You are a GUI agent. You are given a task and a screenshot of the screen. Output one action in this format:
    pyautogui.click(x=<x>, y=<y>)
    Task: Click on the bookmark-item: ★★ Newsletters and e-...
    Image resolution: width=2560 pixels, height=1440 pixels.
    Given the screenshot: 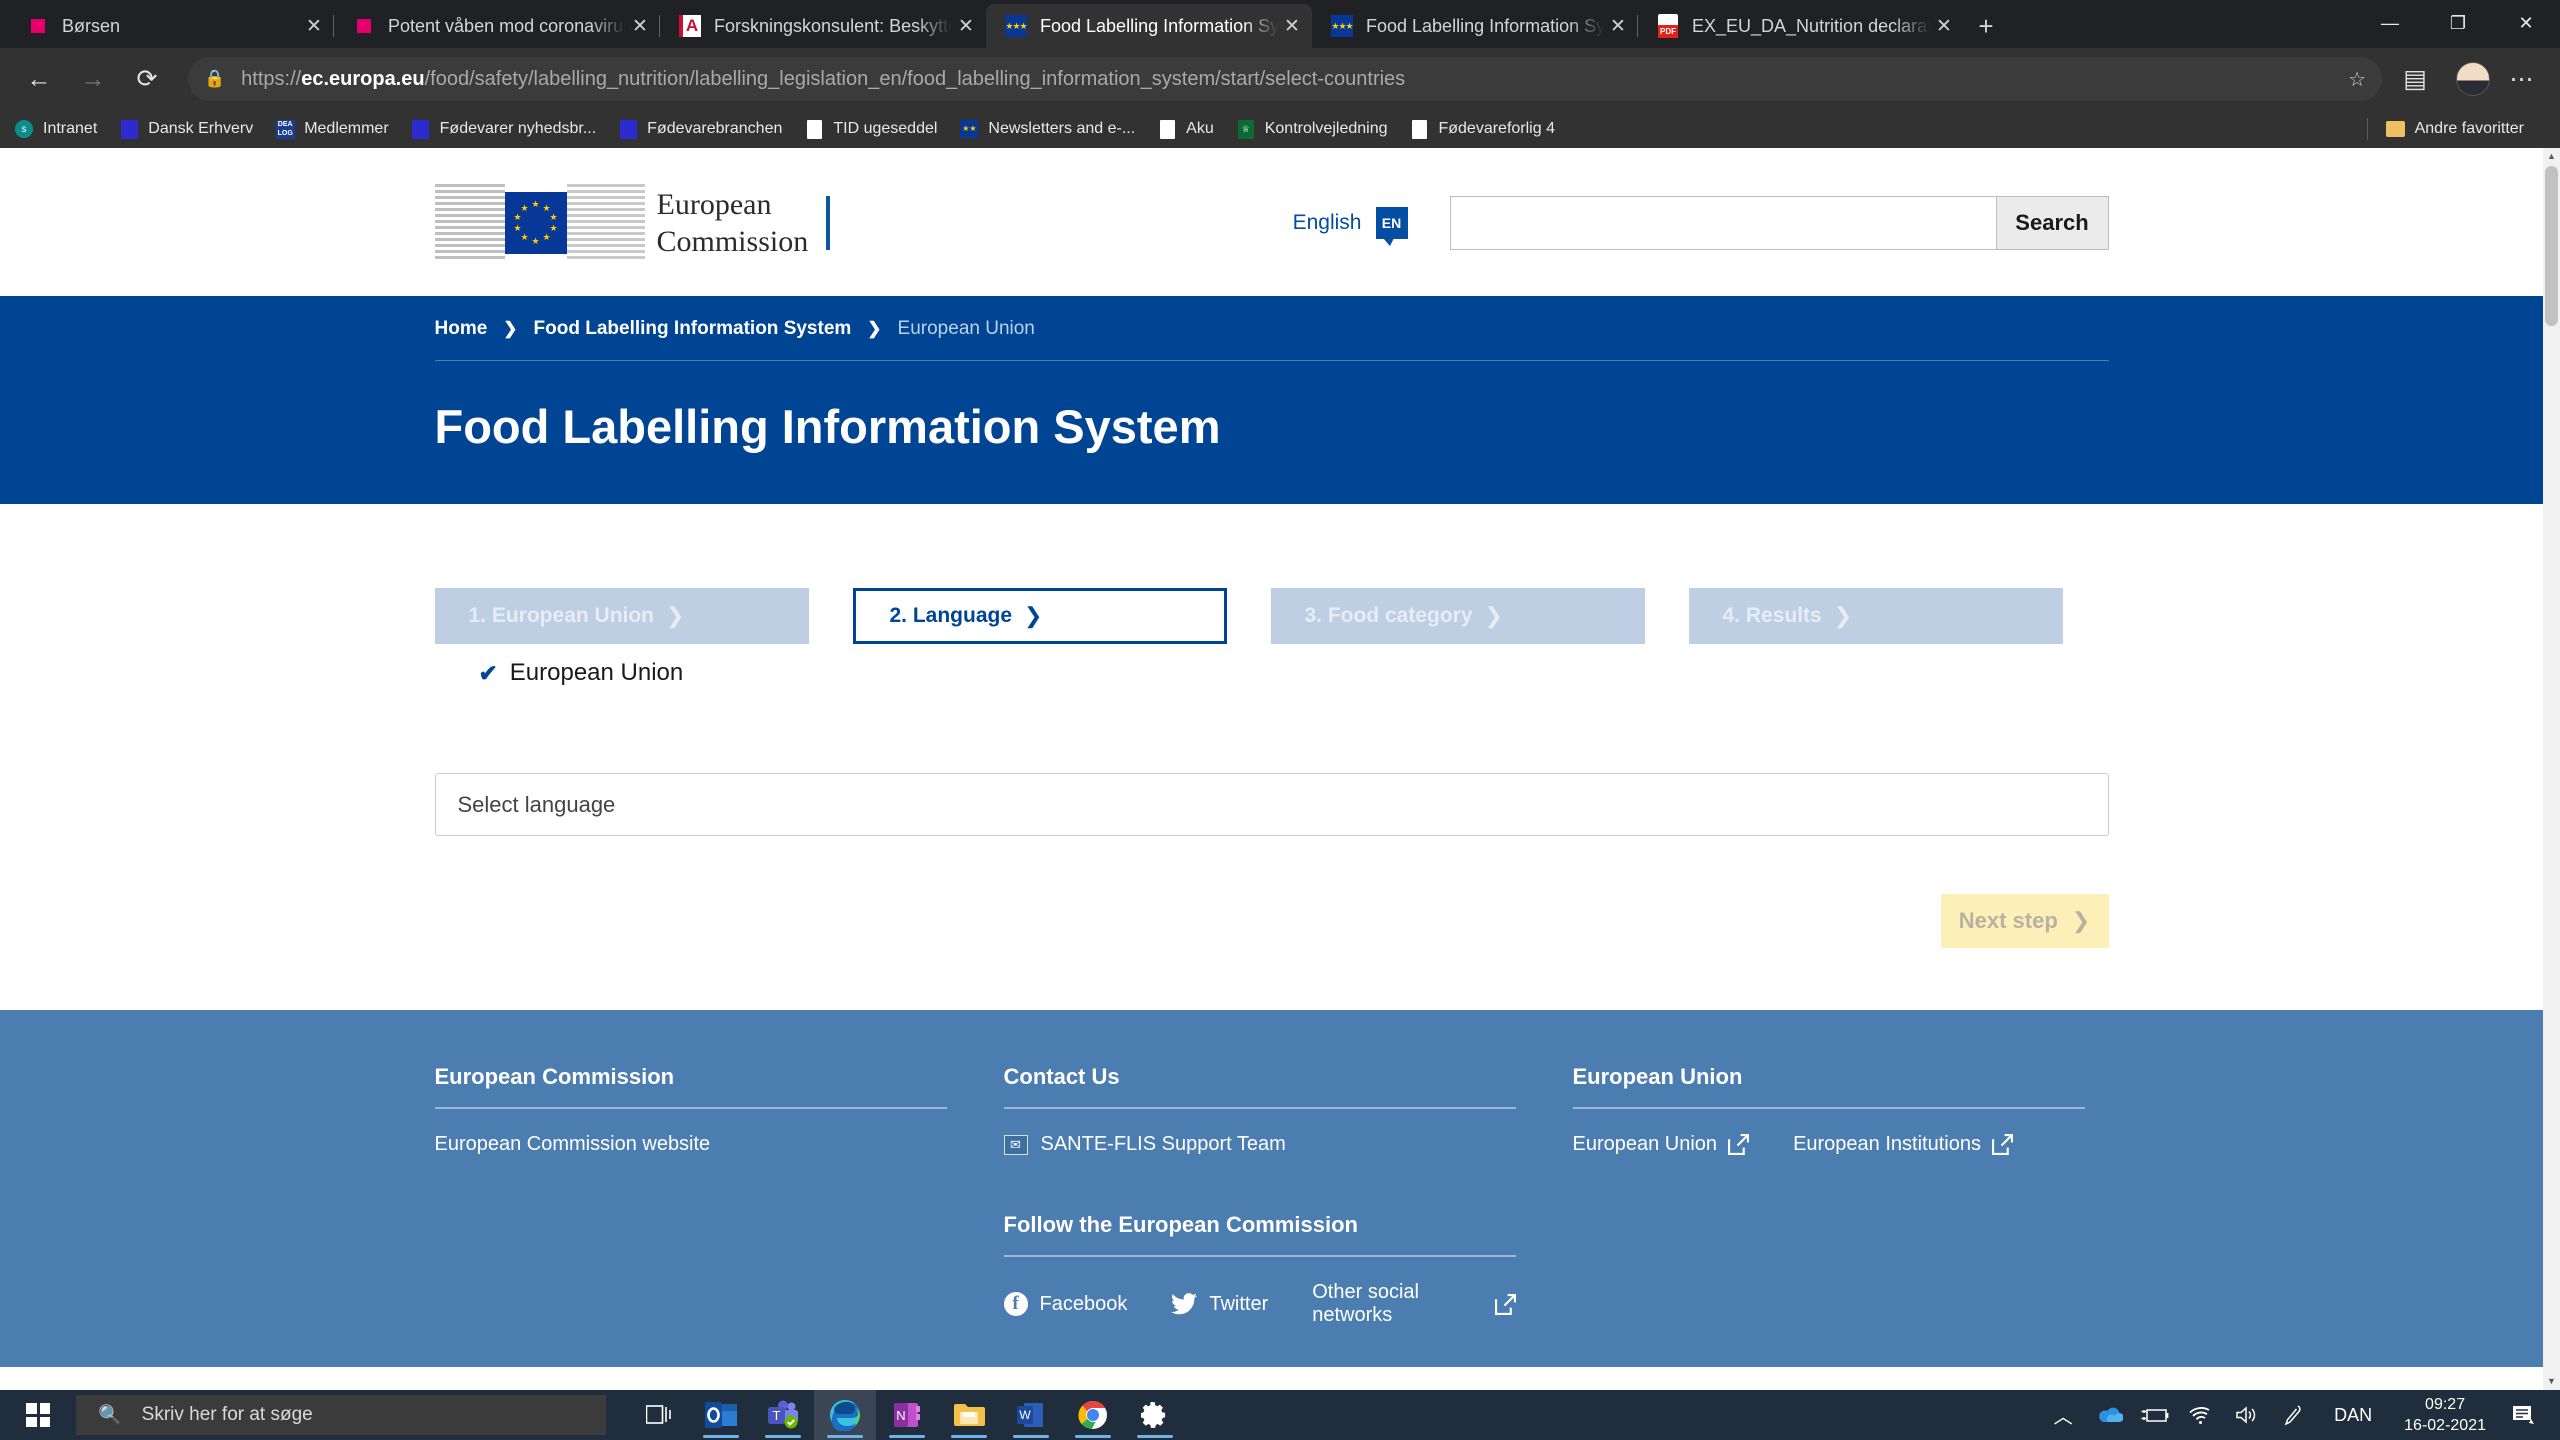 What is the action you would take?
    pyautogui.click(x=1047, y=129)
    